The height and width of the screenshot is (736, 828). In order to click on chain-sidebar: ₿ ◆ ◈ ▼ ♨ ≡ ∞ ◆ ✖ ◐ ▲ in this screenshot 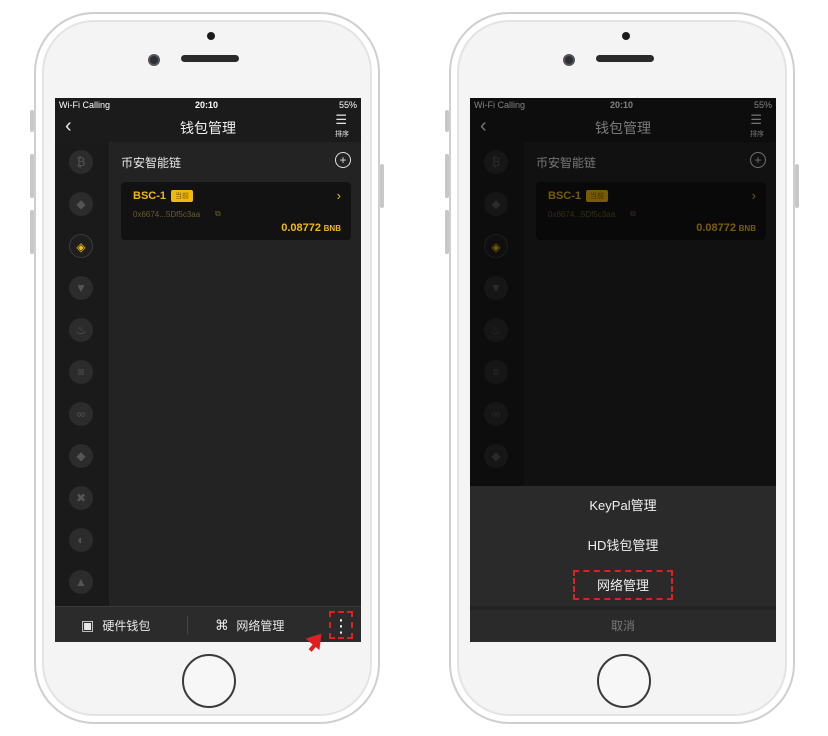, I will do `click(82, 374)`.